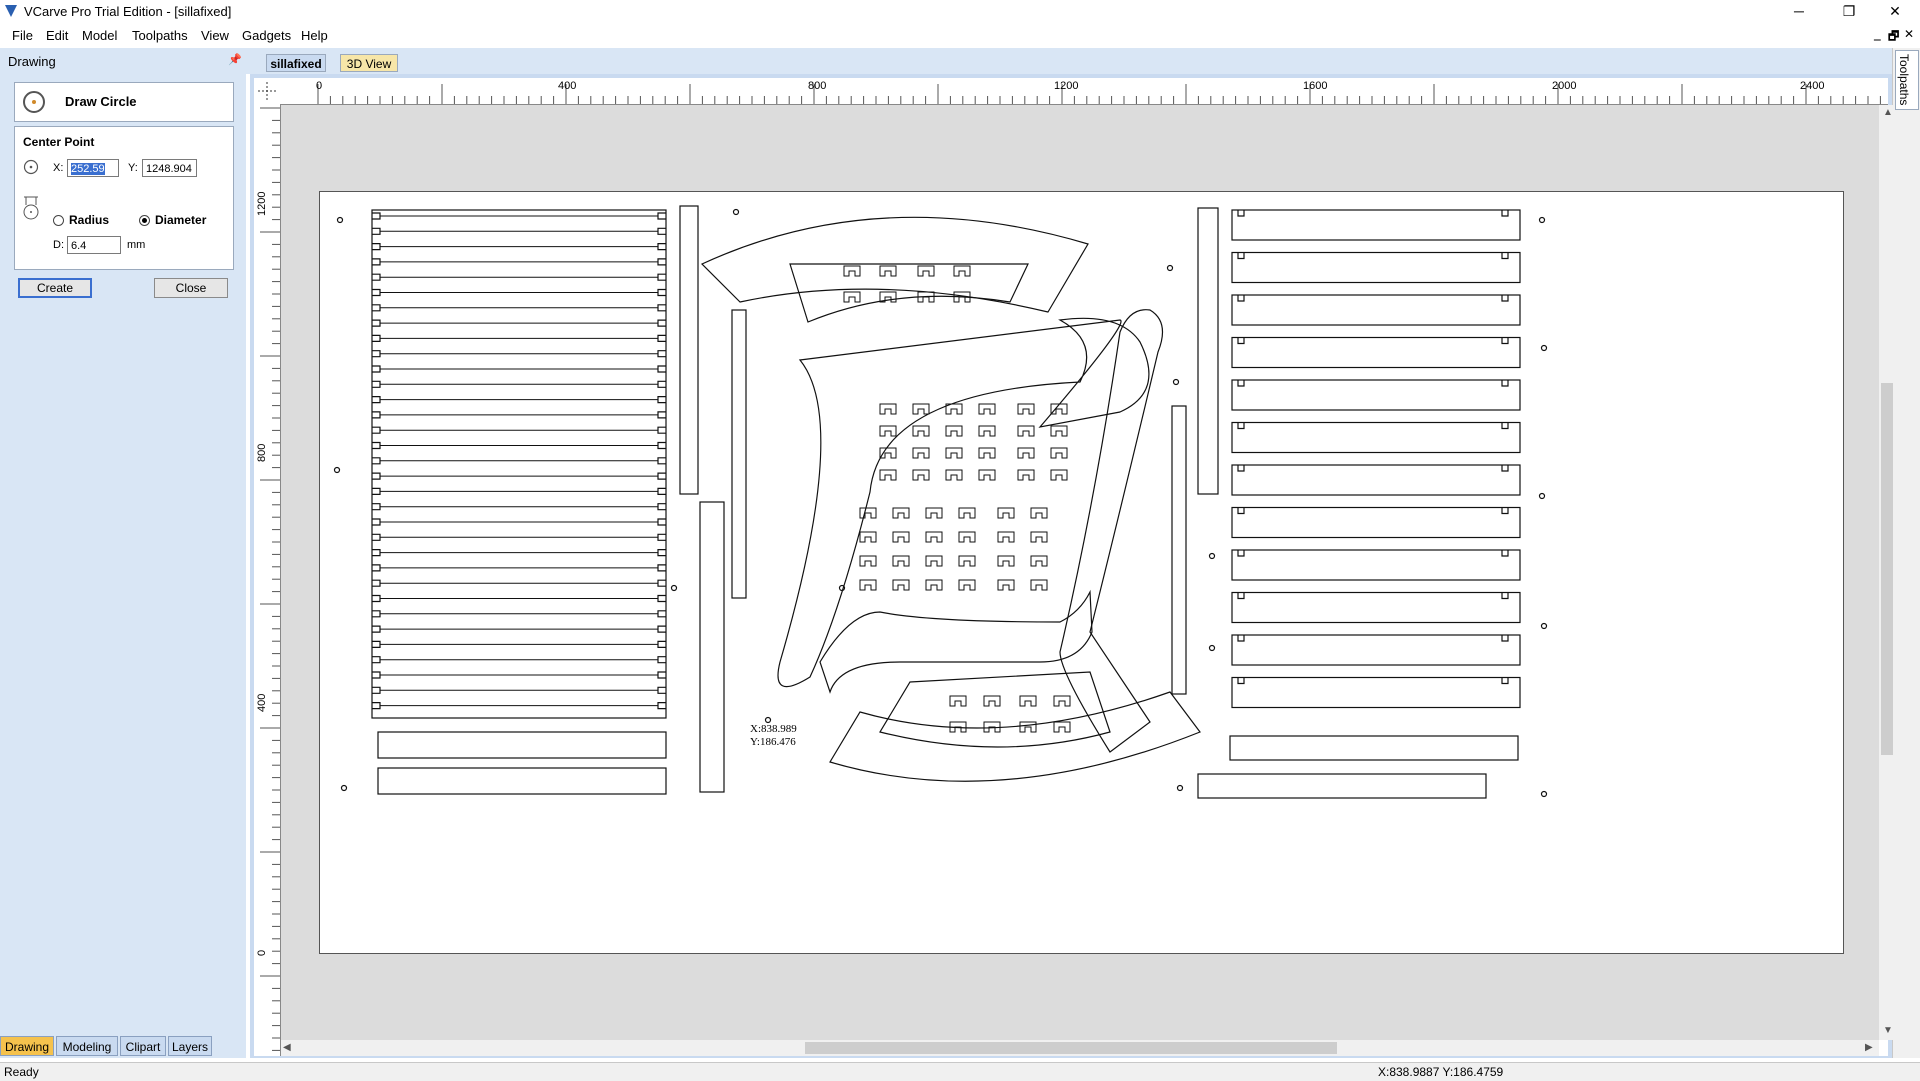 The width and height of the screenshot is (1920, 1081). Describe the element at coordinates (22, 35) in the screenshot. I see `menu-file: File` at that location.